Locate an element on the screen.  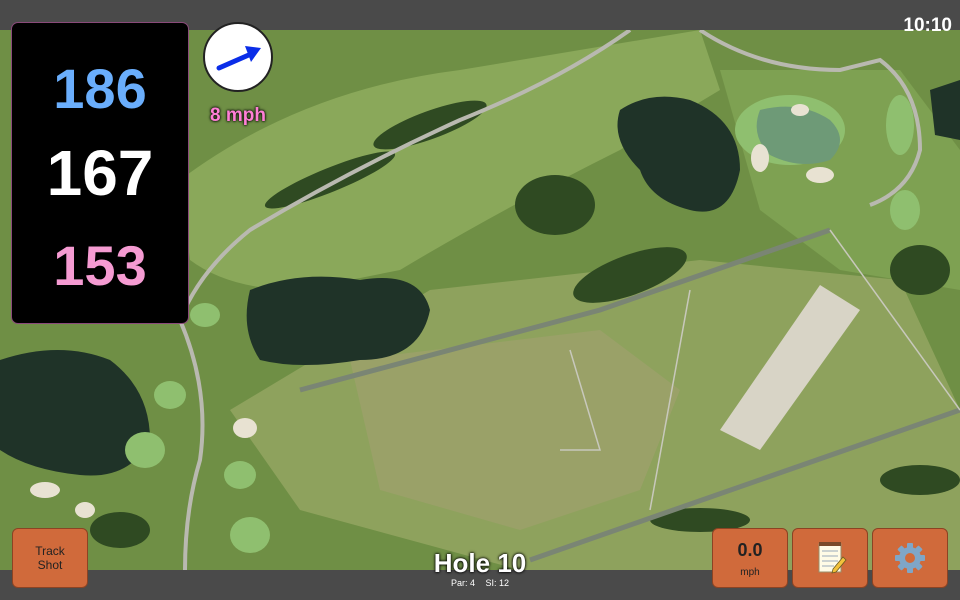
track-shot-label-line1: Track is located at coordinates (50, 551).